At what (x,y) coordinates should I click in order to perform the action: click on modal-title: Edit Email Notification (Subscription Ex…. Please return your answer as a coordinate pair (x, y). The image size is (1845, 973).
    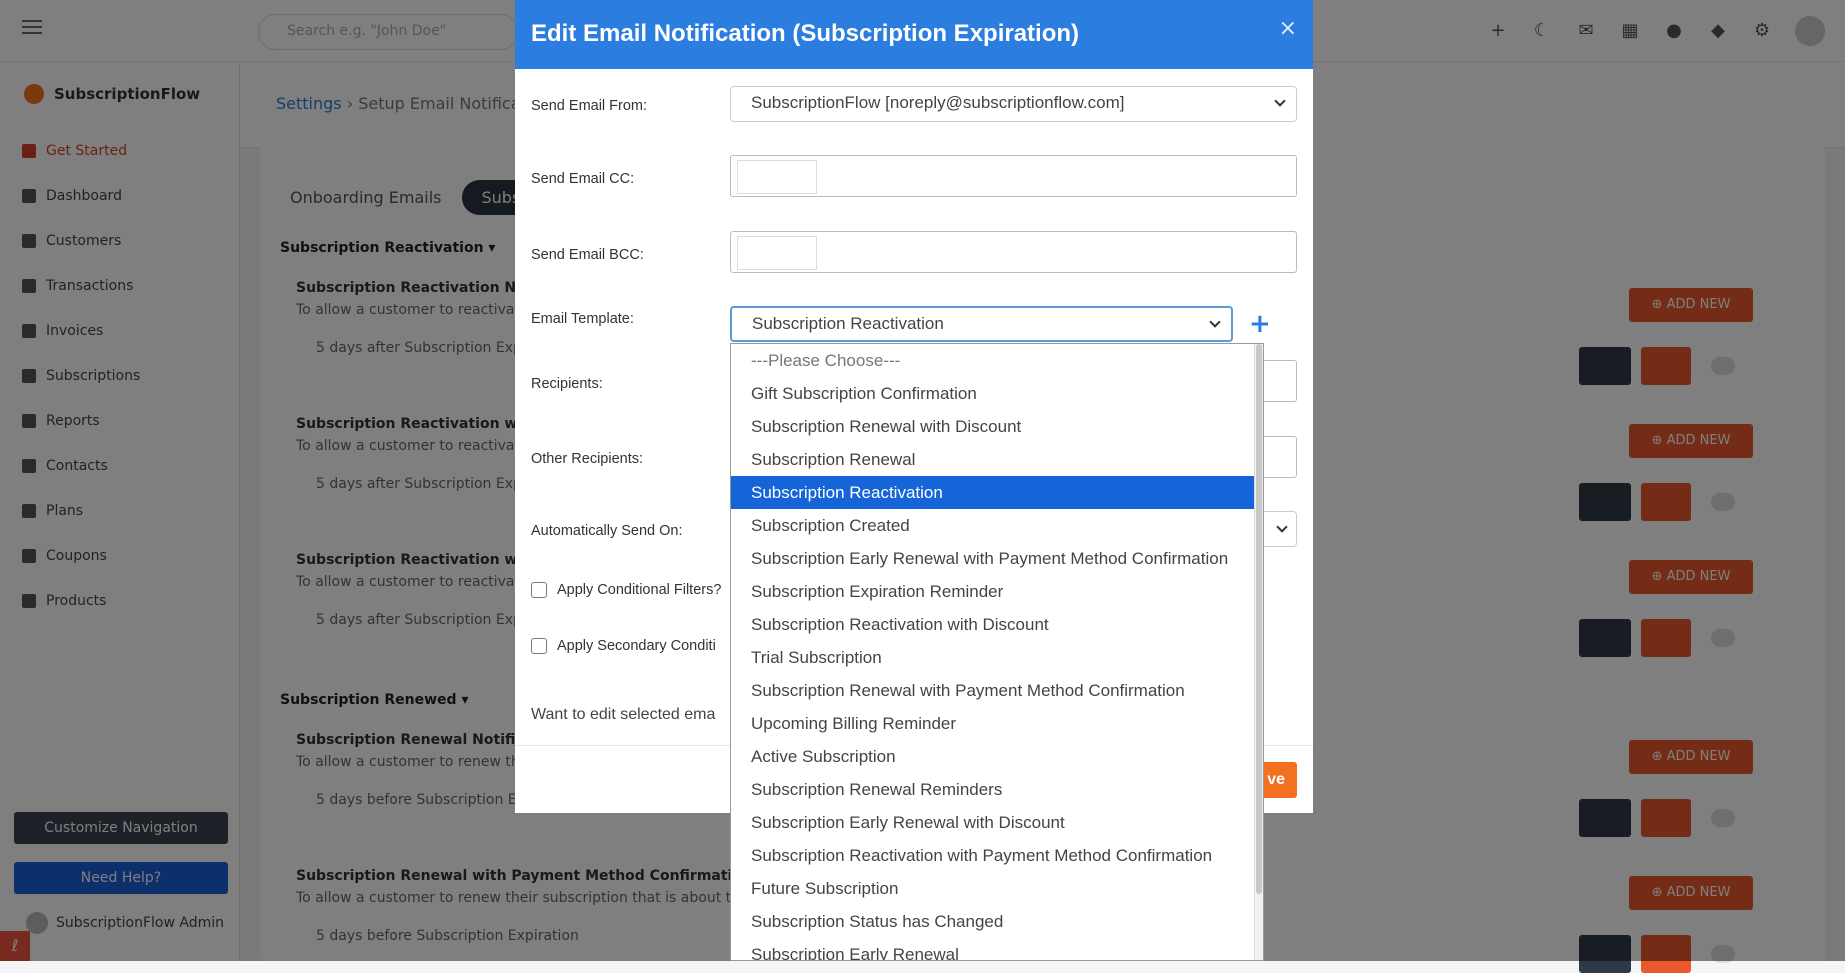
    Looking at the image, I should click on (805, 33).